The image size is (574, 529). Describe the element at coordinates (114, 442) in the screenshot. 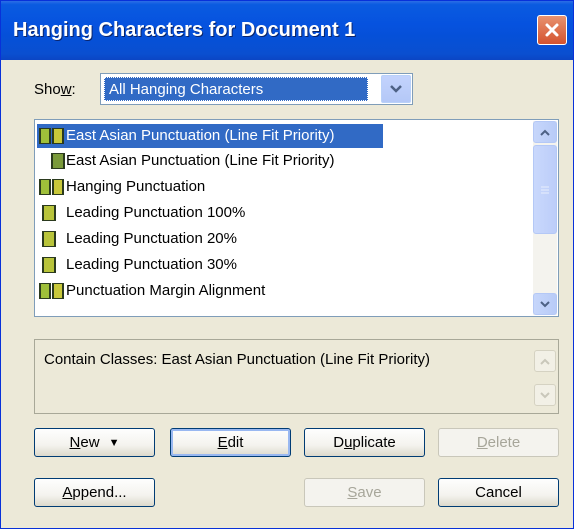

I see `caret-down-icon: ▼` at that location.